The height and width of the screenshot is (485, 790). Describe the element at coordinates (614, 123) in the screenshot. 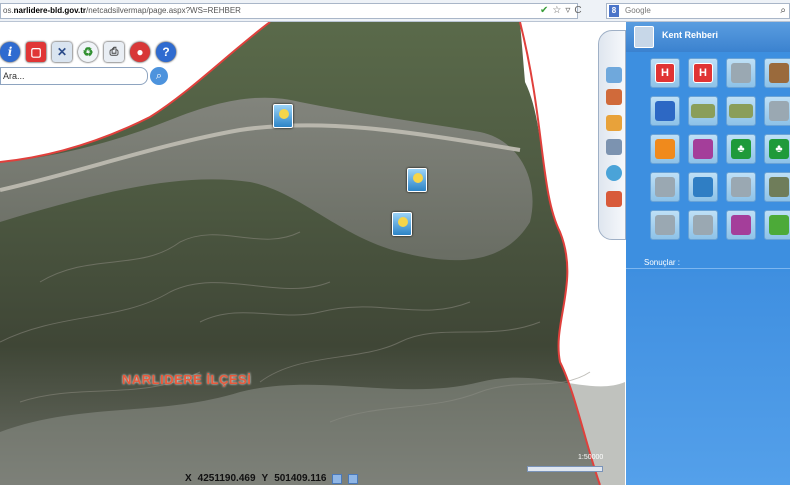

I see `measure-icon` at that location.